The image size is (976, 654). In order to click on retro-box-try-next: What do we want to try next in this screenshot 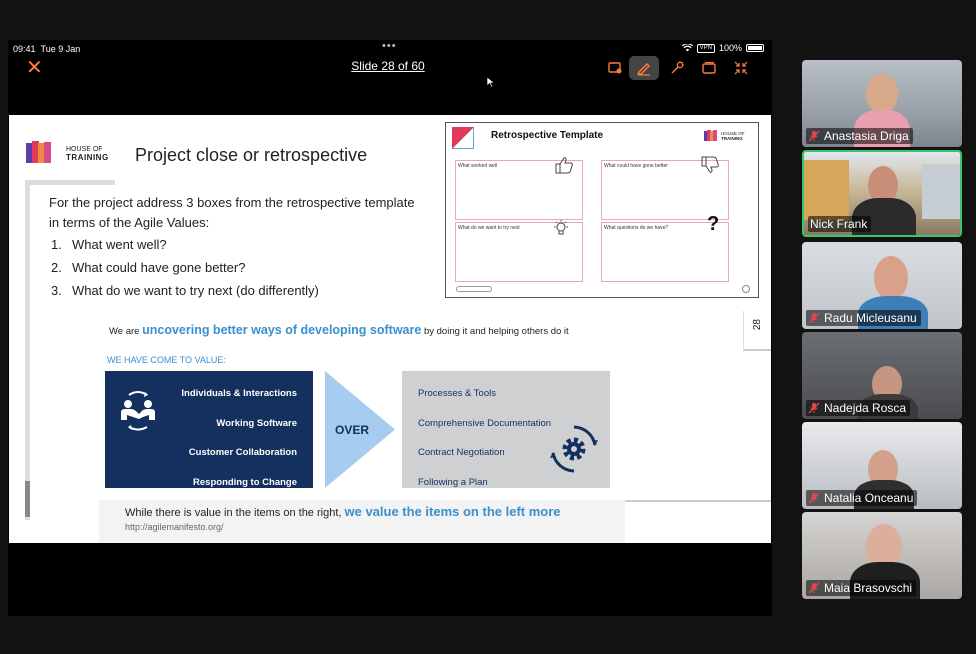, I will do `click(519, 251)`.